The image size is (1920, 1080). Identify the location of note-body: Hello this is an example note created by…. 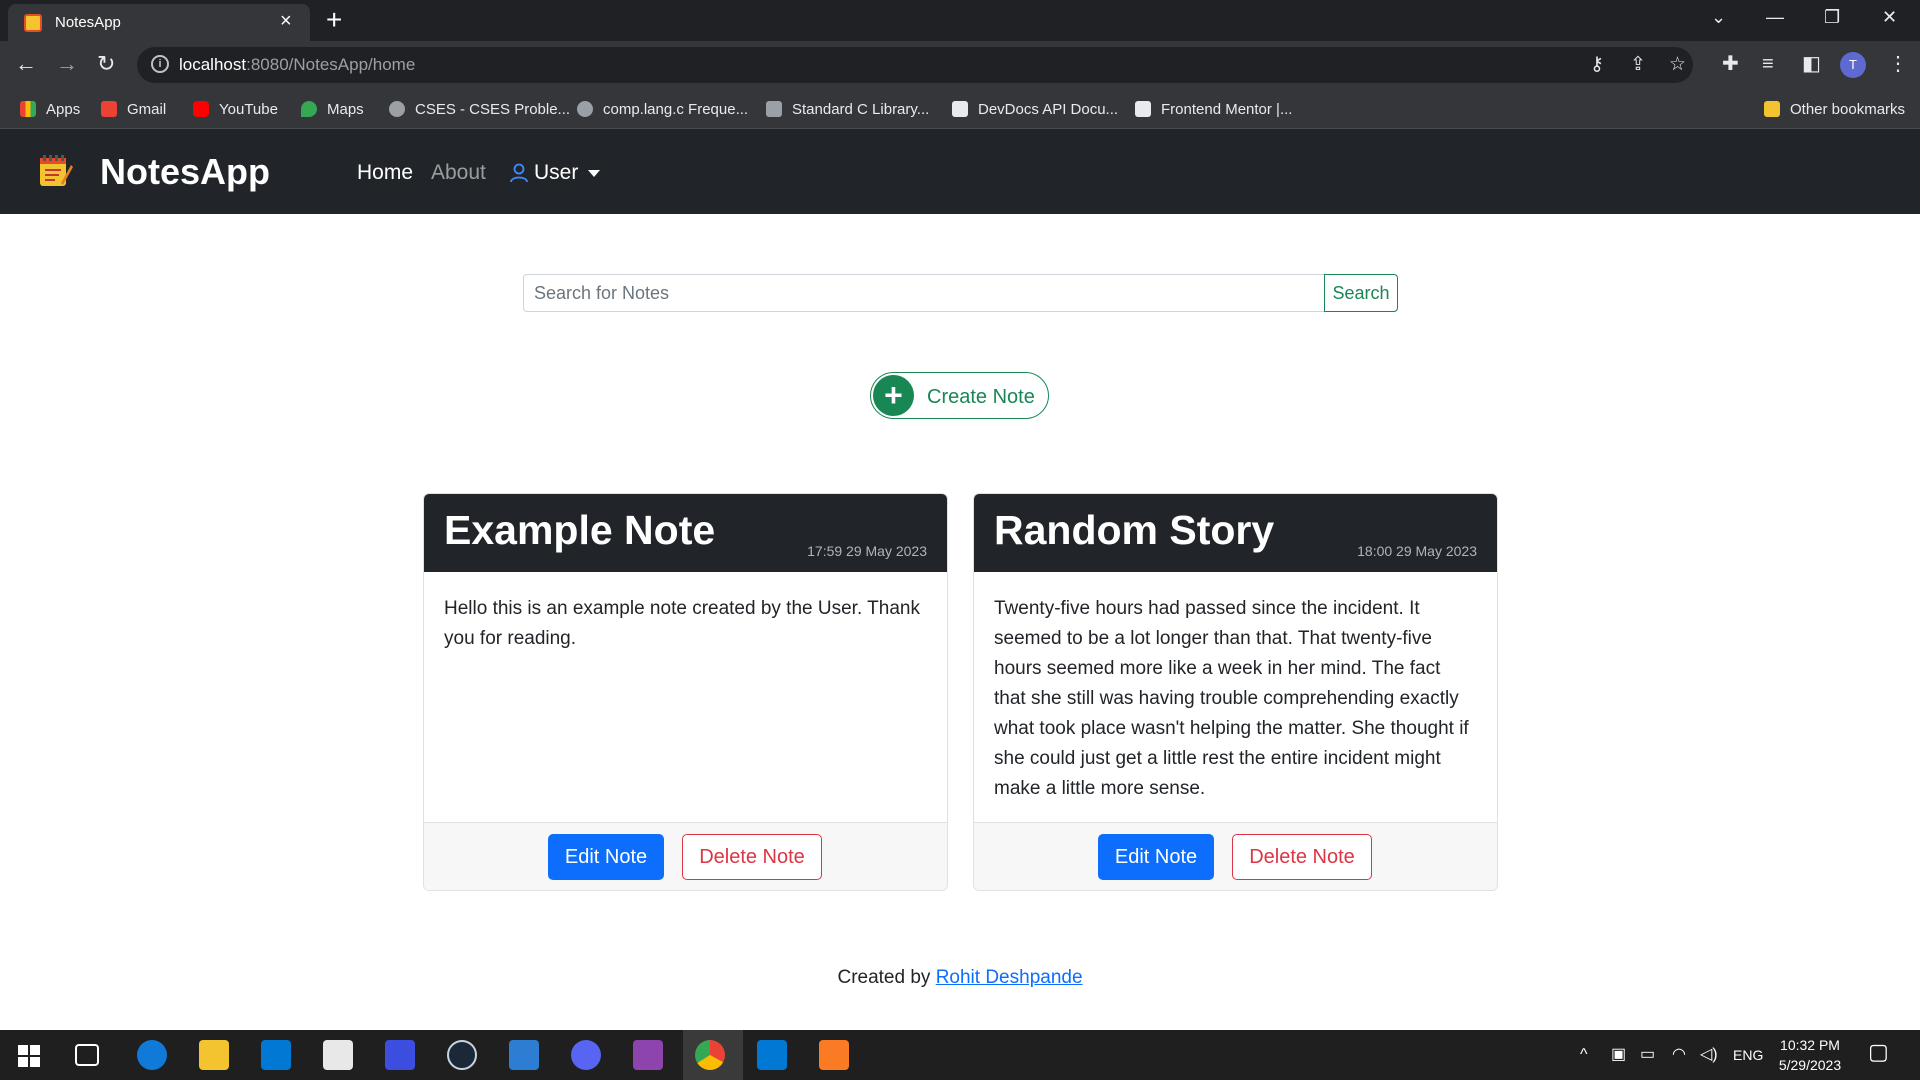
(682, 623).